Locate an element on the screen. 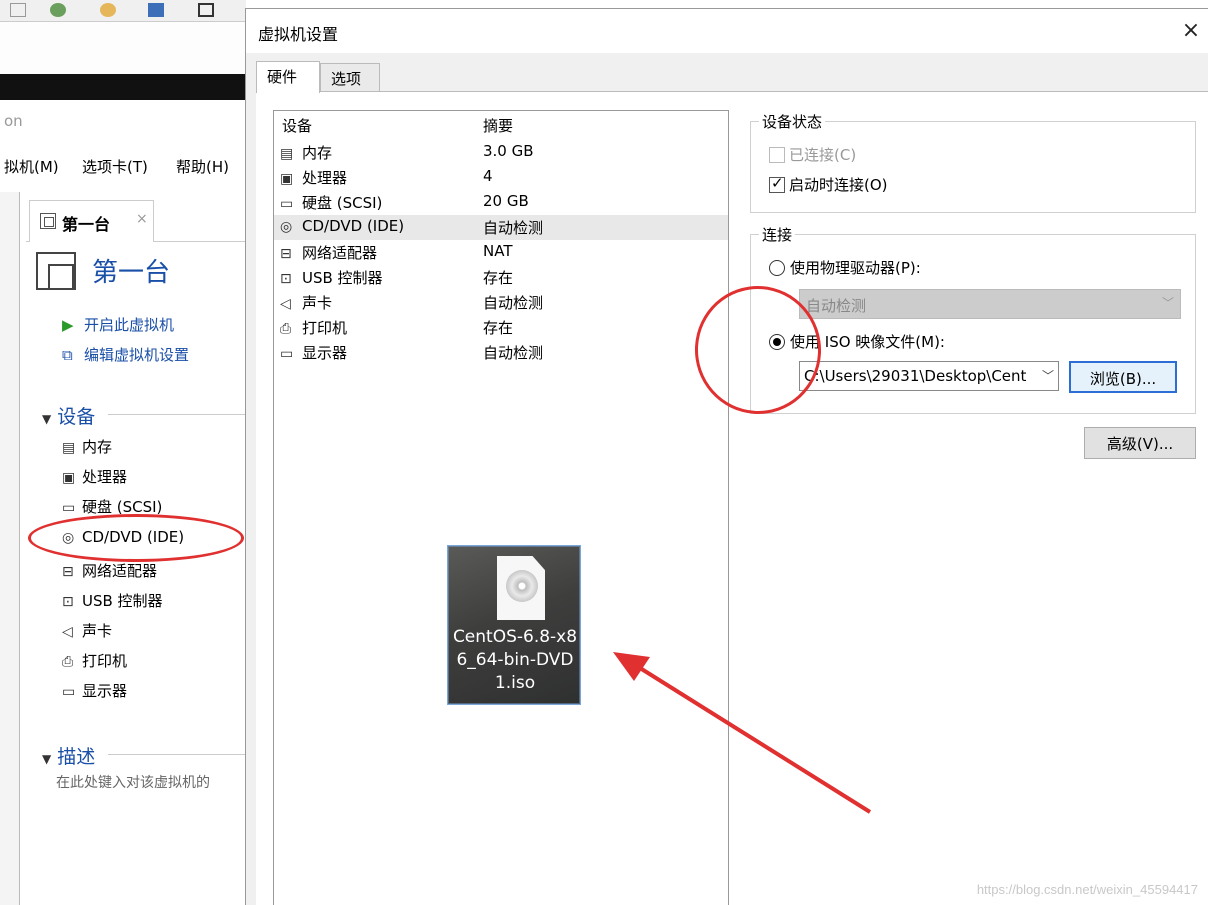 This screenshot has width=1208, height=905. edit-settings-action: ⧉ 编辑虚拟机设置 is located at coordinates (125, 354).